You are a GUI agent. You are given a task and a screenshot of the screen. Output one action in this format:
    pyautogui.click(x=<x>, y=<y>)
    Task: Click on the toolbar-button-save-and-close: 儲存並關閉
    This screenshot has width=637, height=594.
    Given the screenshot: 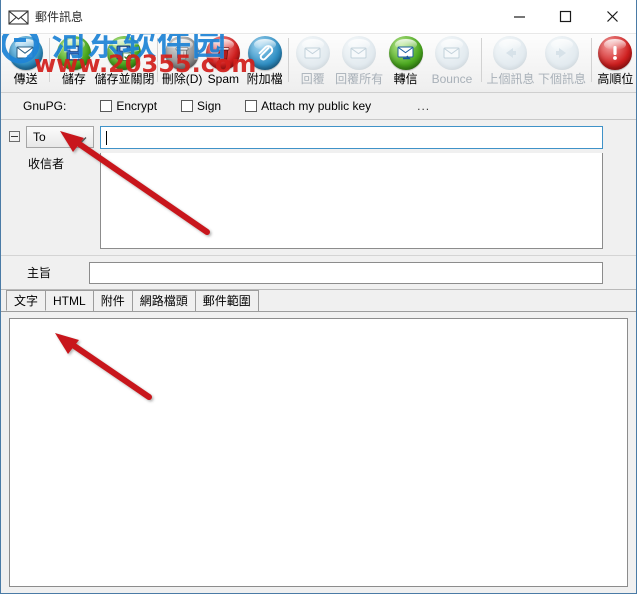 What is the action you would take?
    pyautogui.click(x=124, y=62)
    